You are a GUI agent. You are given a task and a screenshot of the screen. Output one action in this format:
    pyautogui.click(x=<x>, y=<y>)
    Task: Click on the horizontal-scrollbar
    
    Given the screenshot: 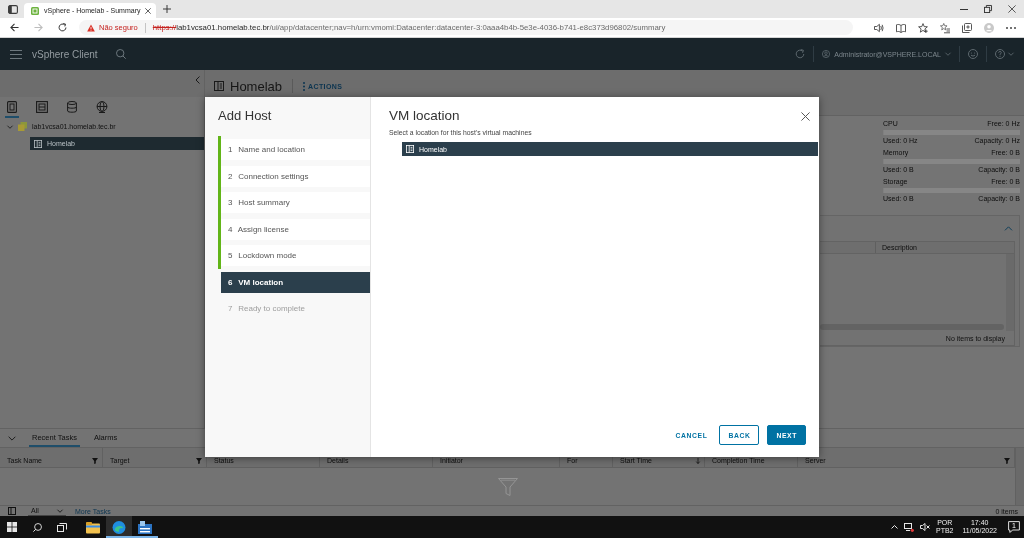 What is the action you would take?
    pyautogui.click(x=912, y=327)
    